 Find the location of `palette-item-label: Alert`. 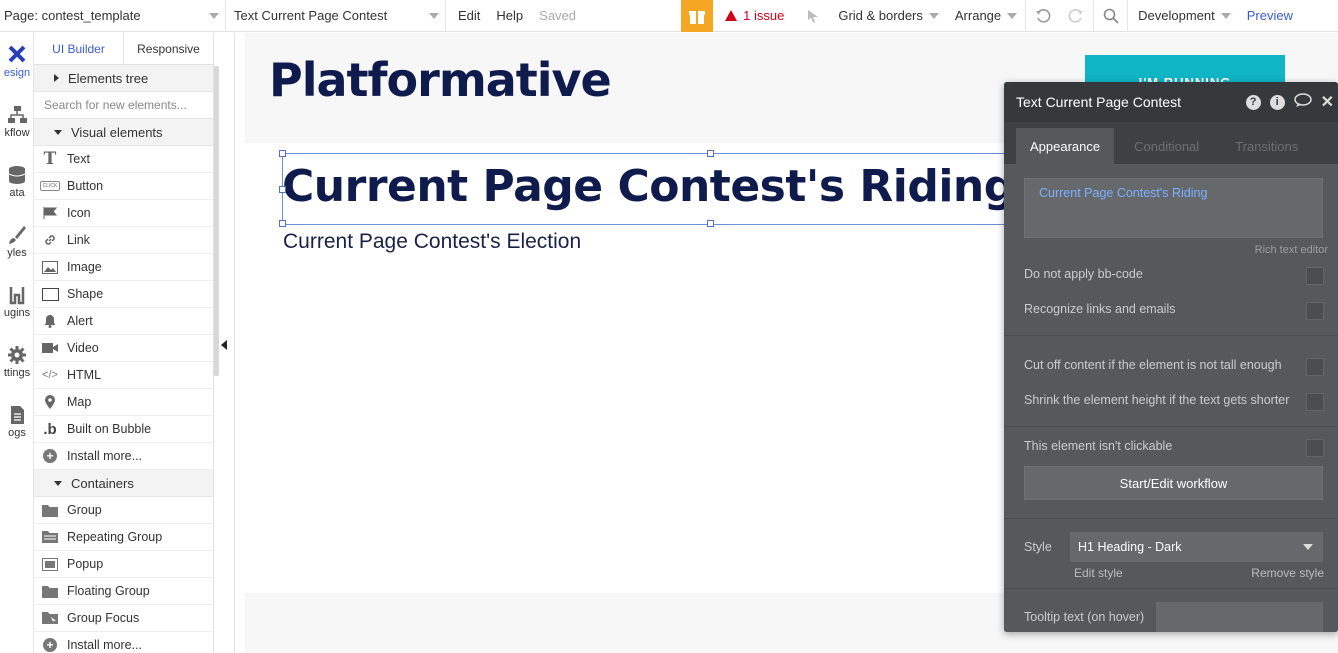

palette-item-label: Alert is located at coordinates (80, 321).